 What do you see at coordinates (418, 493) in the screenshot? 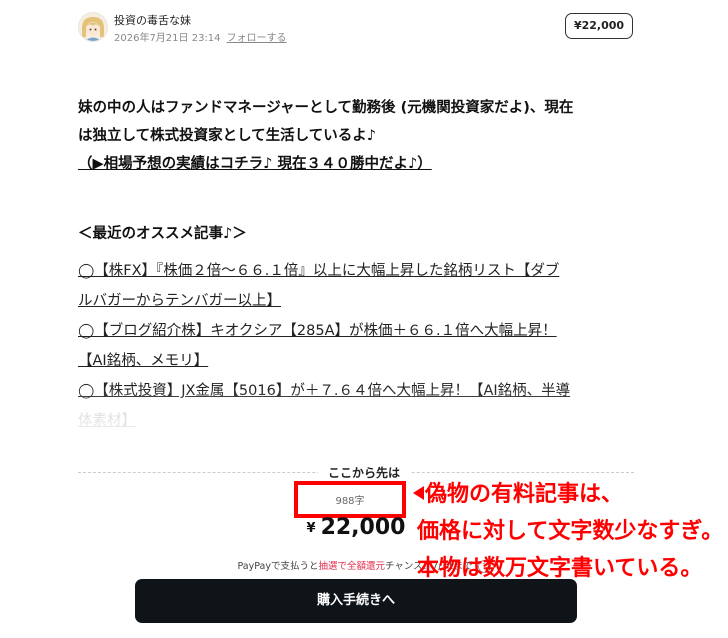
I see `annotation-arrow-icon` at bounding box center [418, 493].